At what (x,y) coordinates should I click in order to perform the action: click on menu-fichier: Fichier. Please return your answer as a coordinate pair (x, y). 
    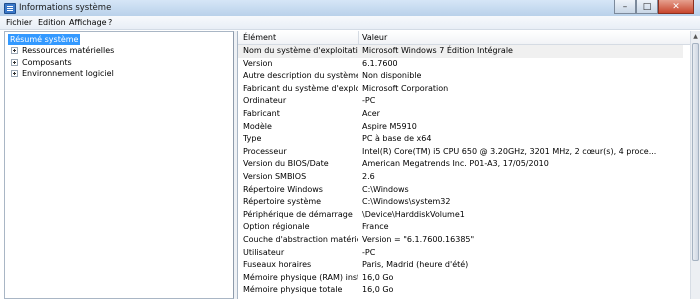
    Looking at the image, I should click on (19, 22).